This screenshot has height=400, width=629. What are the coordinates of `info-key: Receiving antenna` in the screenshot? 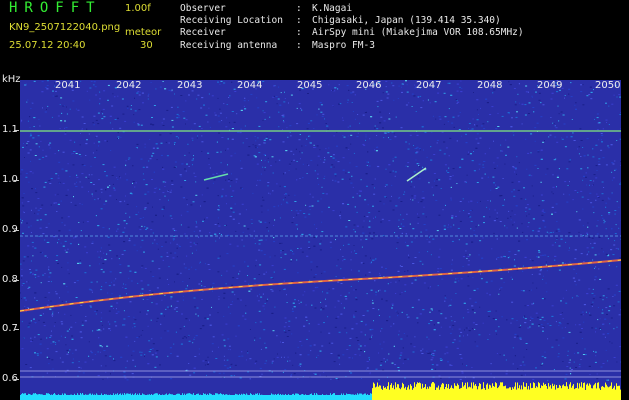 It's located at (229, 45).